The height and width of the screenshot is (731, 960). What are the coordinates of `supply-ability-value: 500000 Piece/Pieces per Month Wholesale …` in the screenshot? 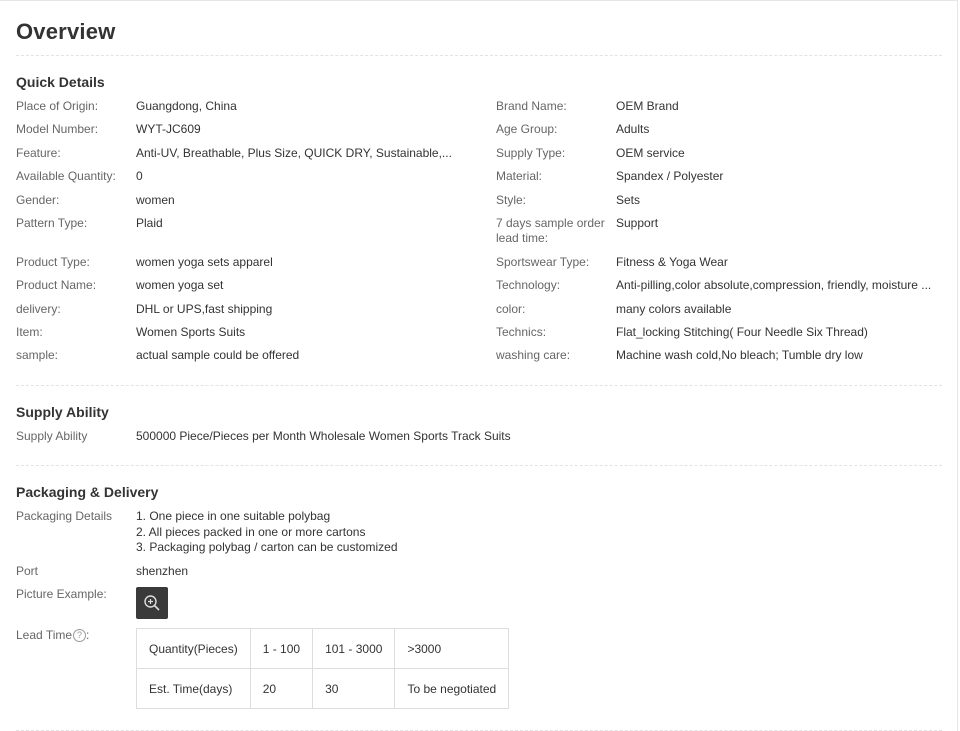 It's located at (323, 436).